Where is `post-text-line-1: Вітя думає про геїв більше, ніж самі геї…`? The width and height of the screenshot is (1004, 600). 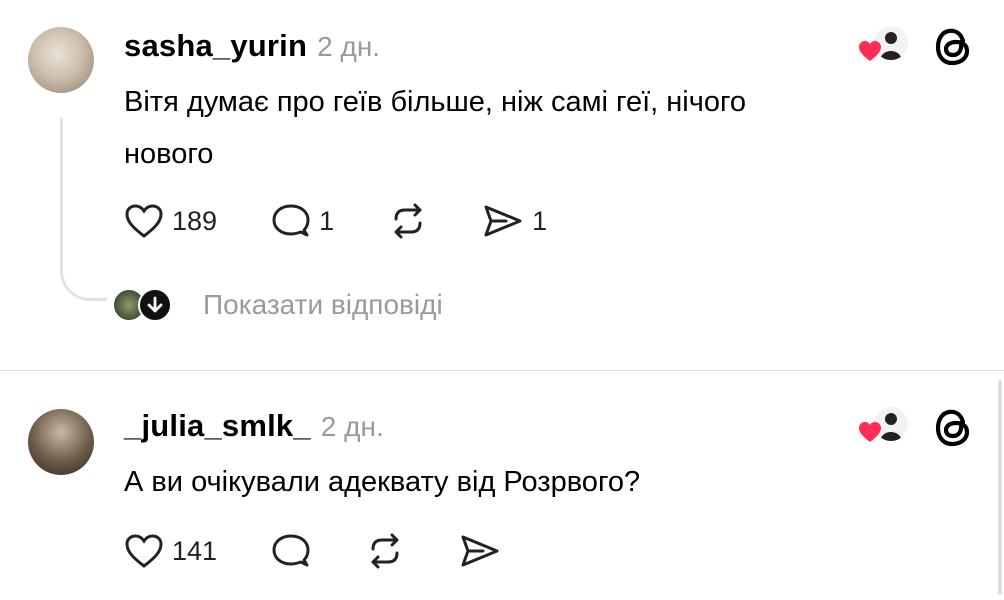
post-text-line-1: Вітя думає про геїв більше, ніж самі геї… is located at coordinates (435, 102).